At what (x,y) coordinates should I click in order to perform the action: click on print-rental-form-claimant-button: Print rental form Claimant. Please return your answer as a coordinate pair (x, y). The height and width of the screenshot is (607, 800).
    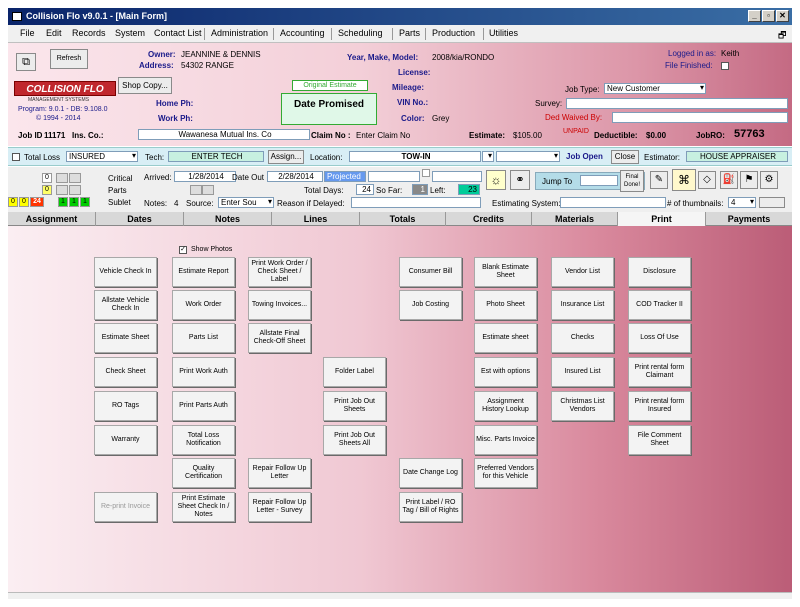
    Looking at the image, I should click on (659, 372).